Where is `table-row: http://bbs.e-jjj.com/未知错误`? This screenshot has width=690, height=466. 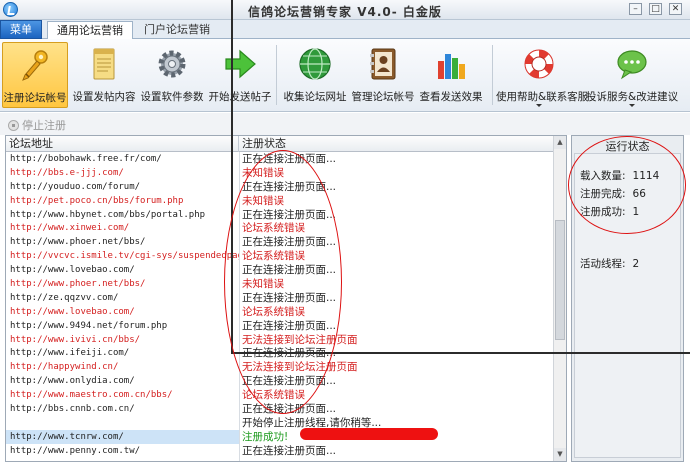
table-row: http://bbs.e-jjj.com/未知错误 is located at coordinates (280, 173).